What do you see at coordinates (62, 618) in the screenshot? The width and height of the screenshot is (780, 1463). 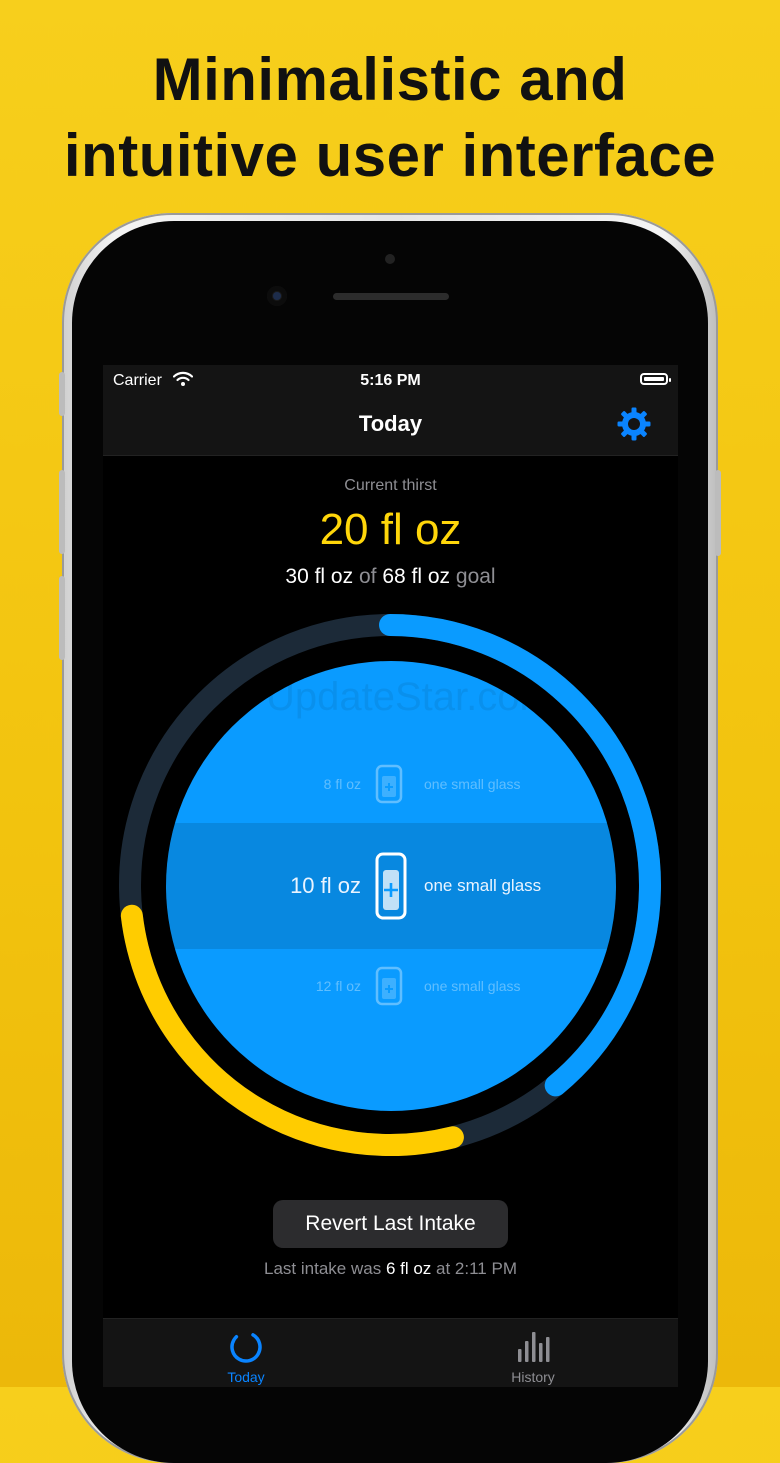 I see `volume-down-button` at bounding box center [62, 618].